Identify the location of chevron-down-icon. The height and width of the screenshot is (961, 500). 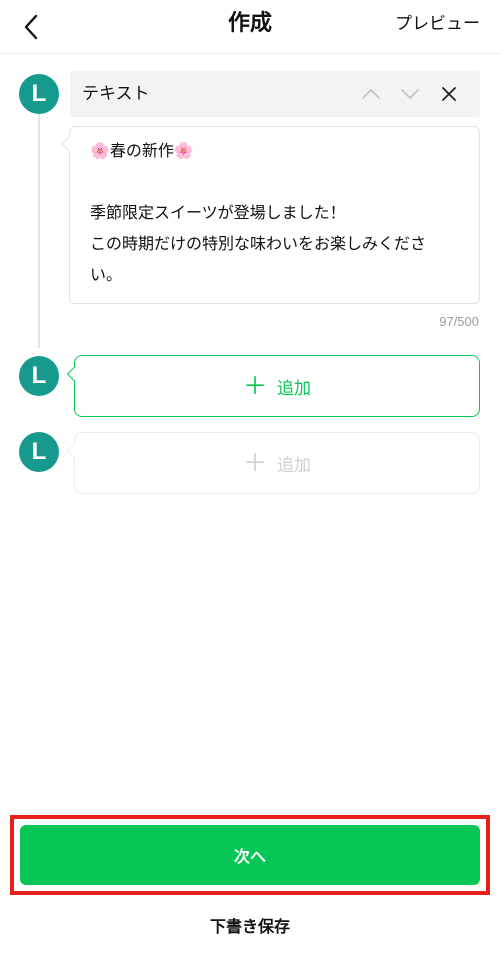
(410, 94).